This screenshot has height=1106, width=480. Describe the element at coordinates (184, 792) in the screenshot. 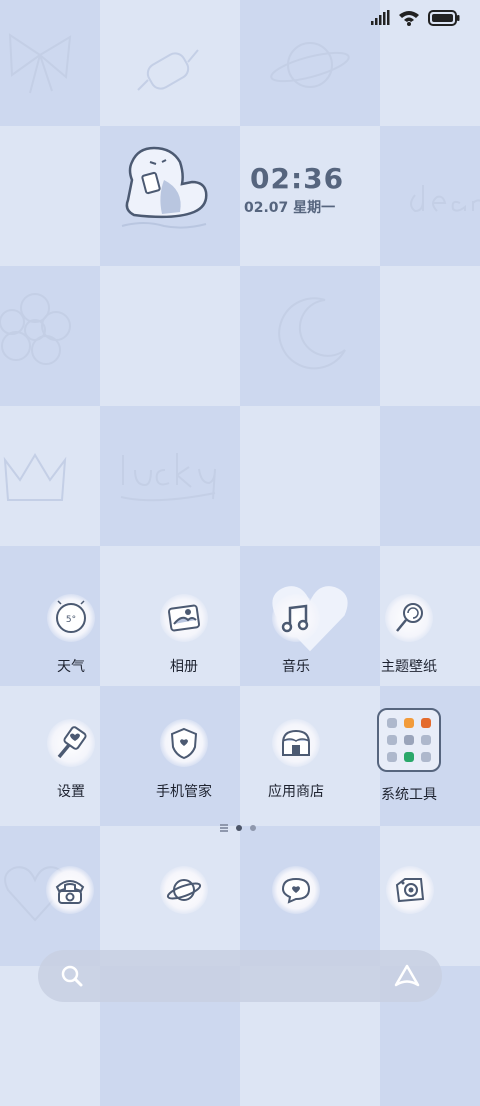

I see `app-label: 手机管家` at that location.